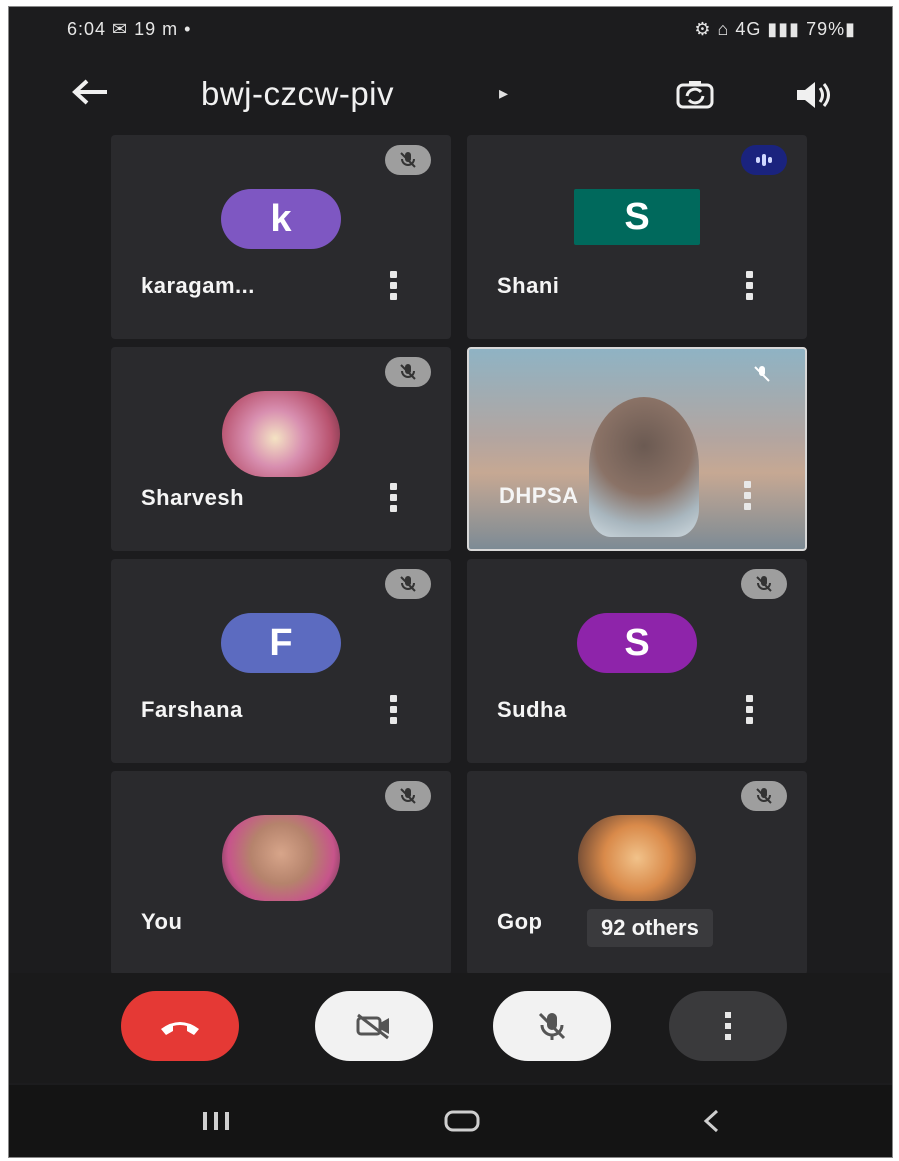 This screenshot has height=1161, width=899. I want to click on camera-toggle-button, so click(374, 1026).